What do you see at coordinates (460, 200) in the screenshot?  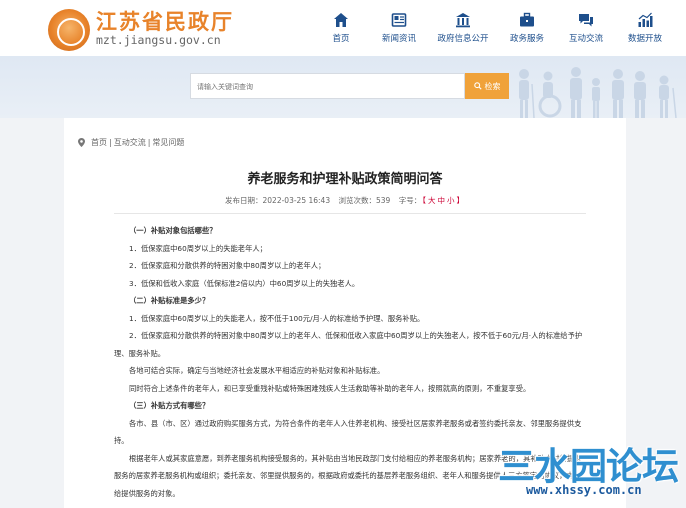 I see `font-size-bracket-close: 】` at bounding box center [460, 200].